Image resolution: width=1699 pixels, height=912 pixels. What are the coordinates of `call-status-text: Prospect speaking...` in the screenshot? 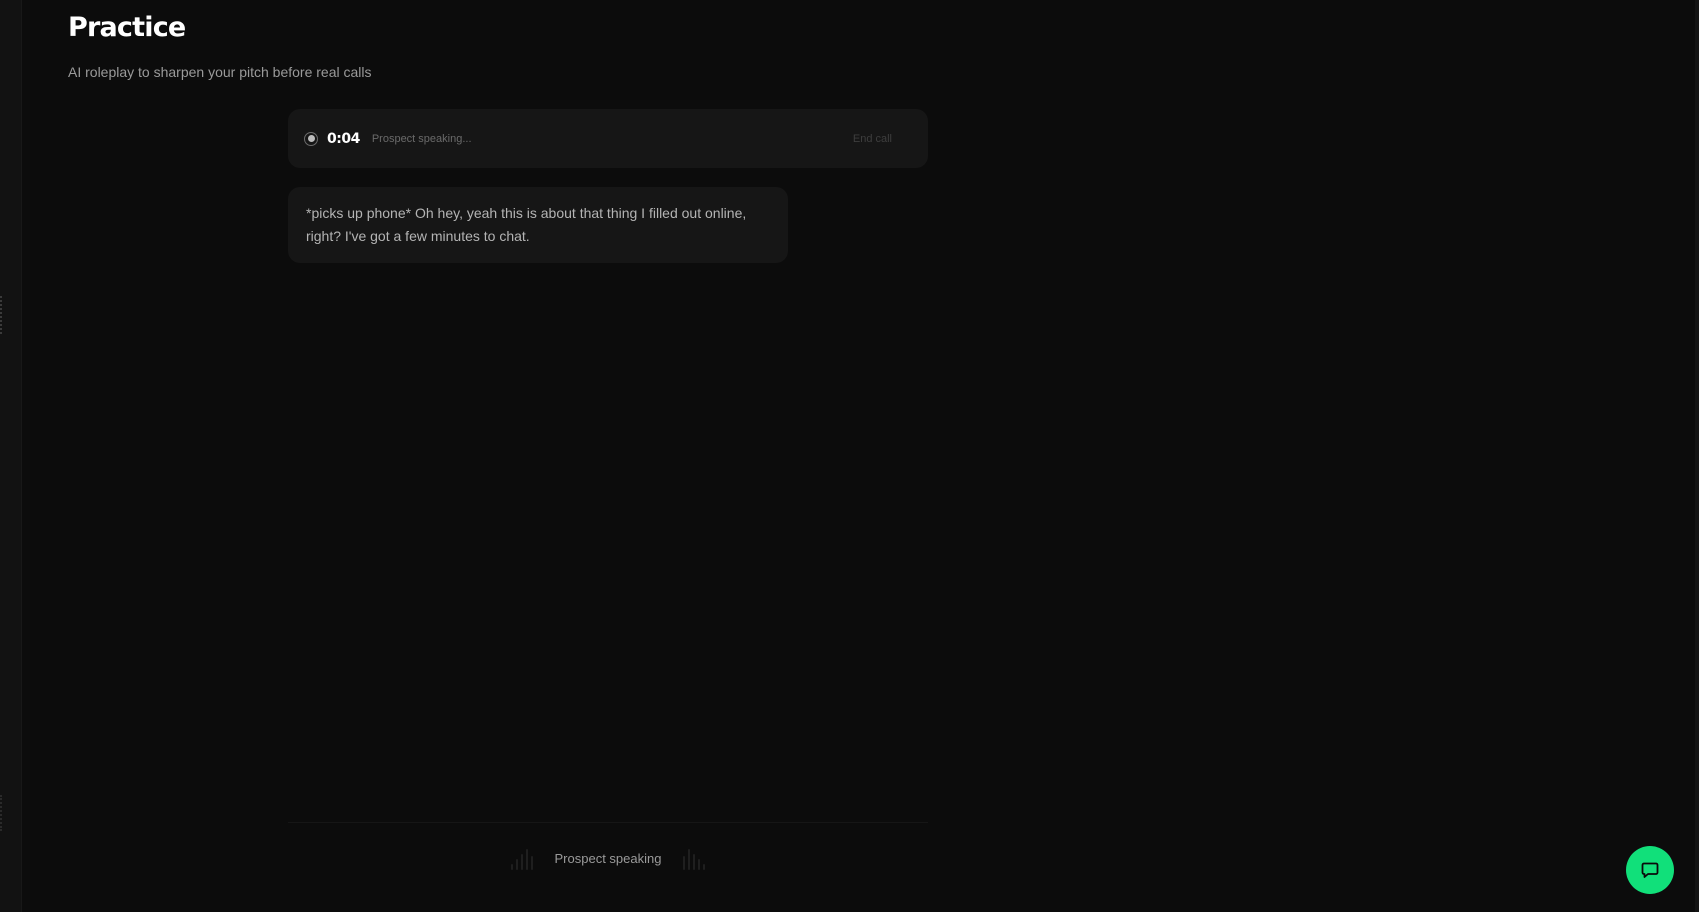 It's located at (421, 138).